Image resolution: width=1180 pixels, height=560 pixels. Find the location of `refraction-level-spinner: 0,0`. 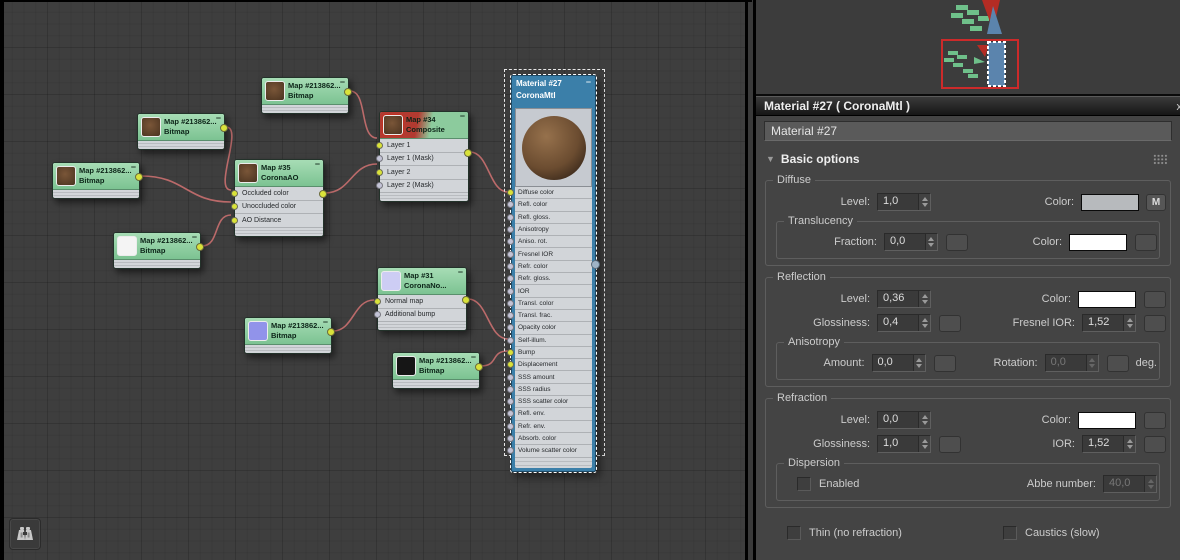

refraction-level-spinner: 0,0 is located at coordinates (904, 420).